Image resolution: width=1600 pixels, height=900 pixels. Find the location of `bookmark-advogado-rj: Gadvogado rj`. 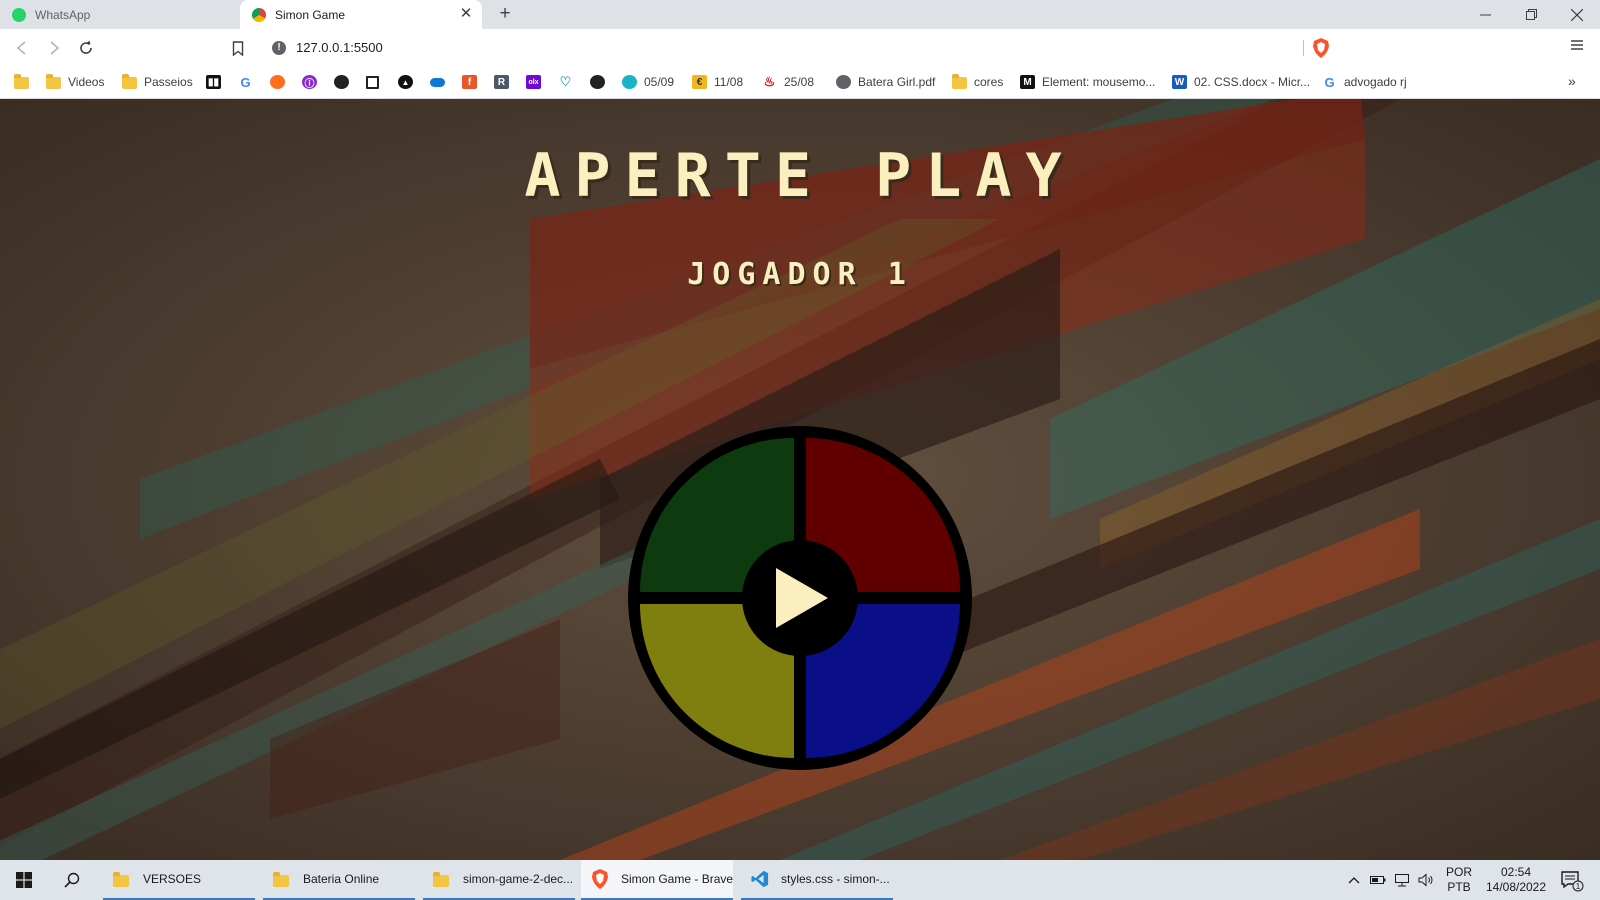

bookmark-advogado-rj: Gadvogado rj is located at coordinates (1364, 82).